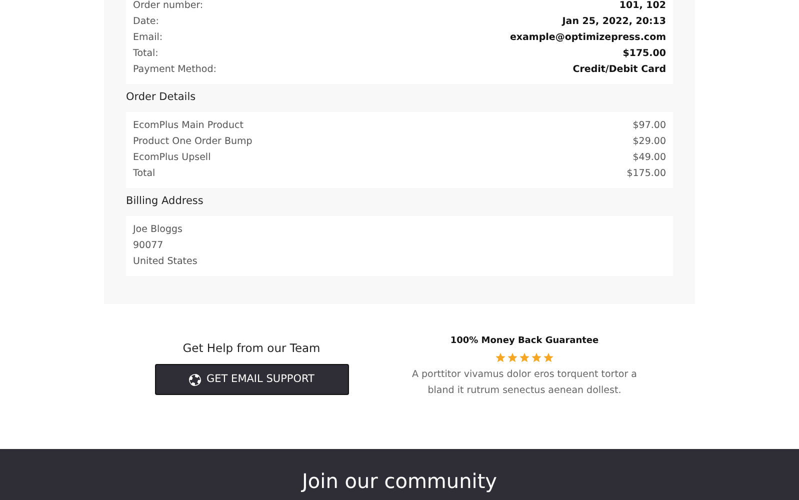 This screenshot has width=799, height=500. What do you see at coordinates (252, 349) in the screenshot?
I see `help-heading: Get Help from our Team` at bounding box center [252, 349].